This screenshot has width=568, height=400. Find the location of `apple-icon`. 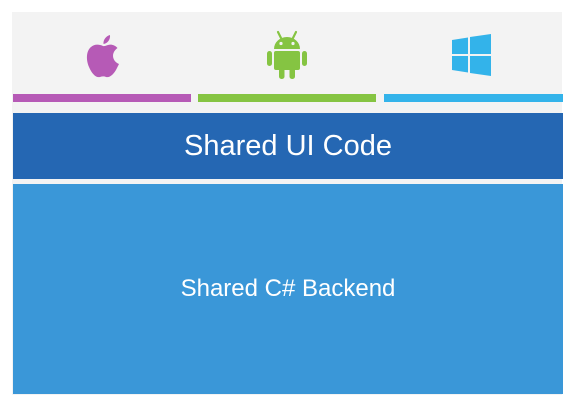

apple-icon is located at coordinates (103, 55).